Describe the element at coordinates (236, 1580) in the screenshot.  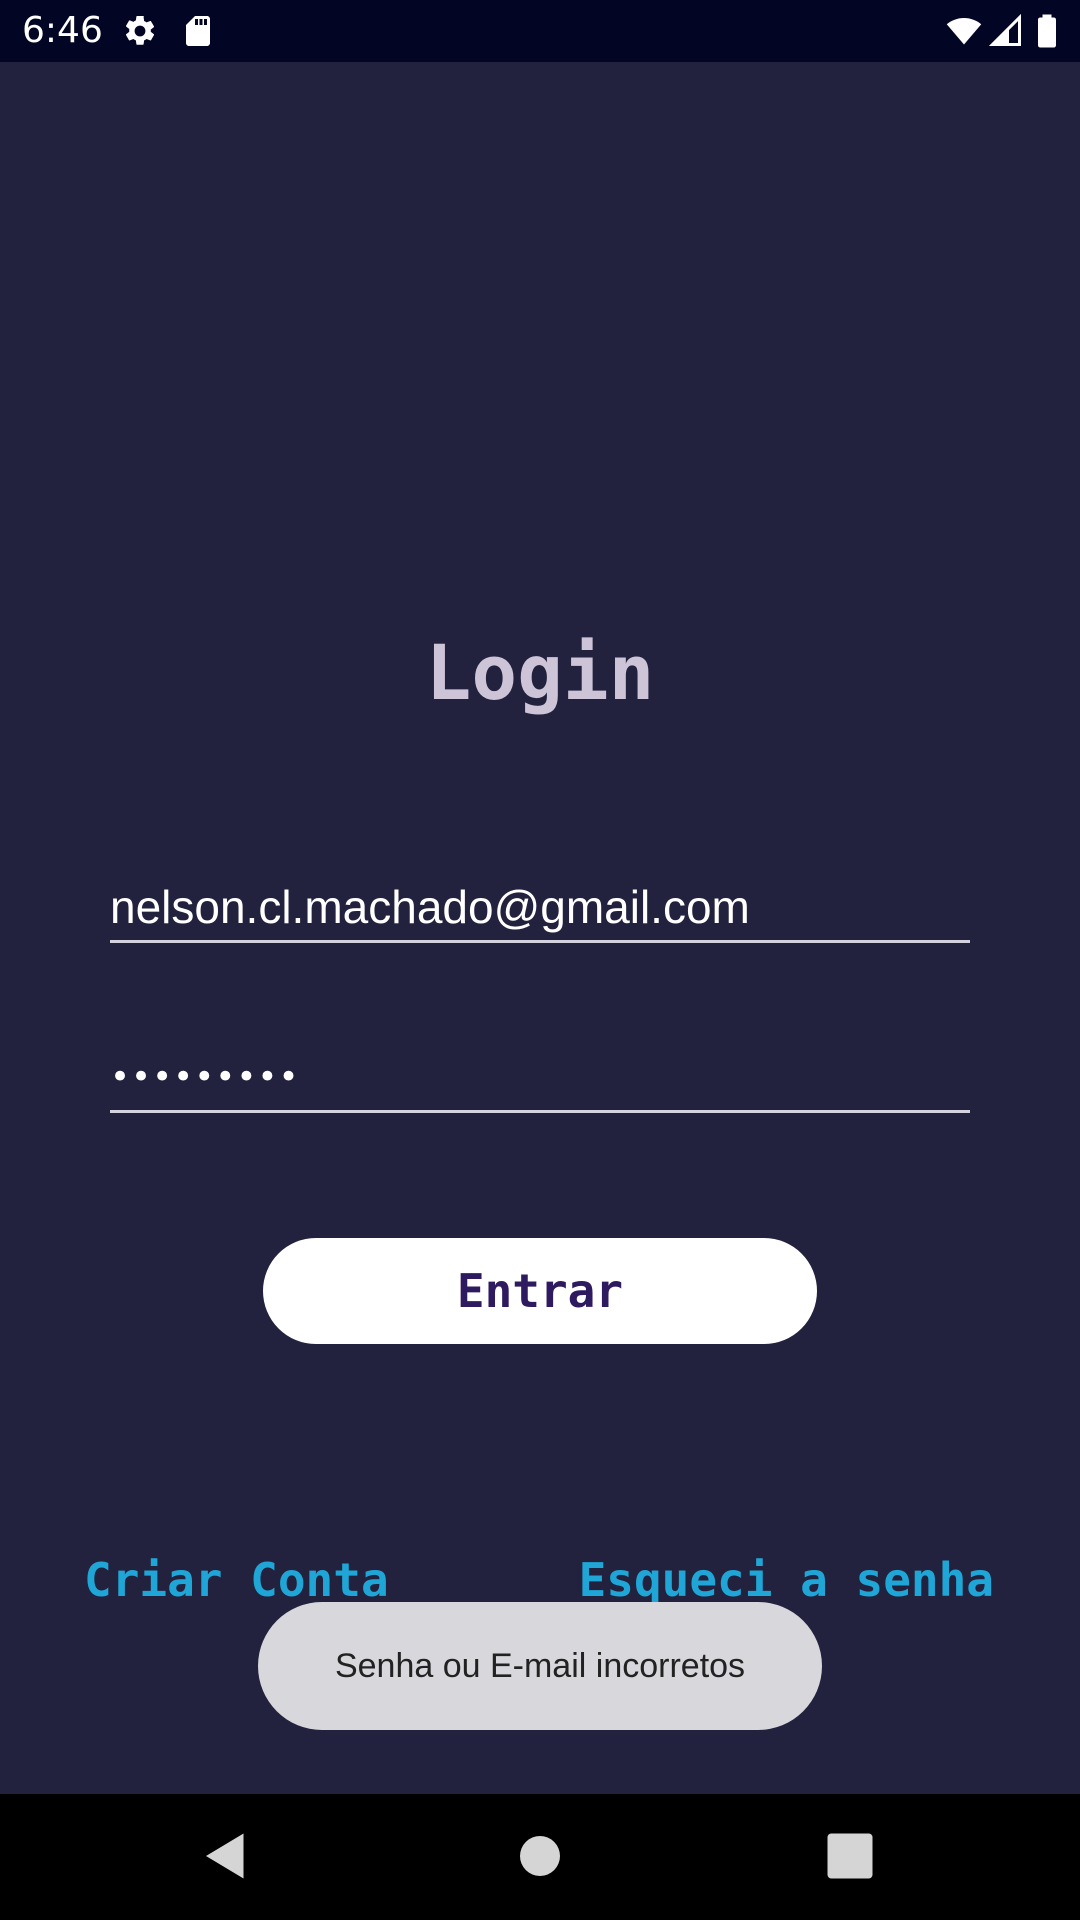
I see `create-account-link: Criar Conta` at that location.